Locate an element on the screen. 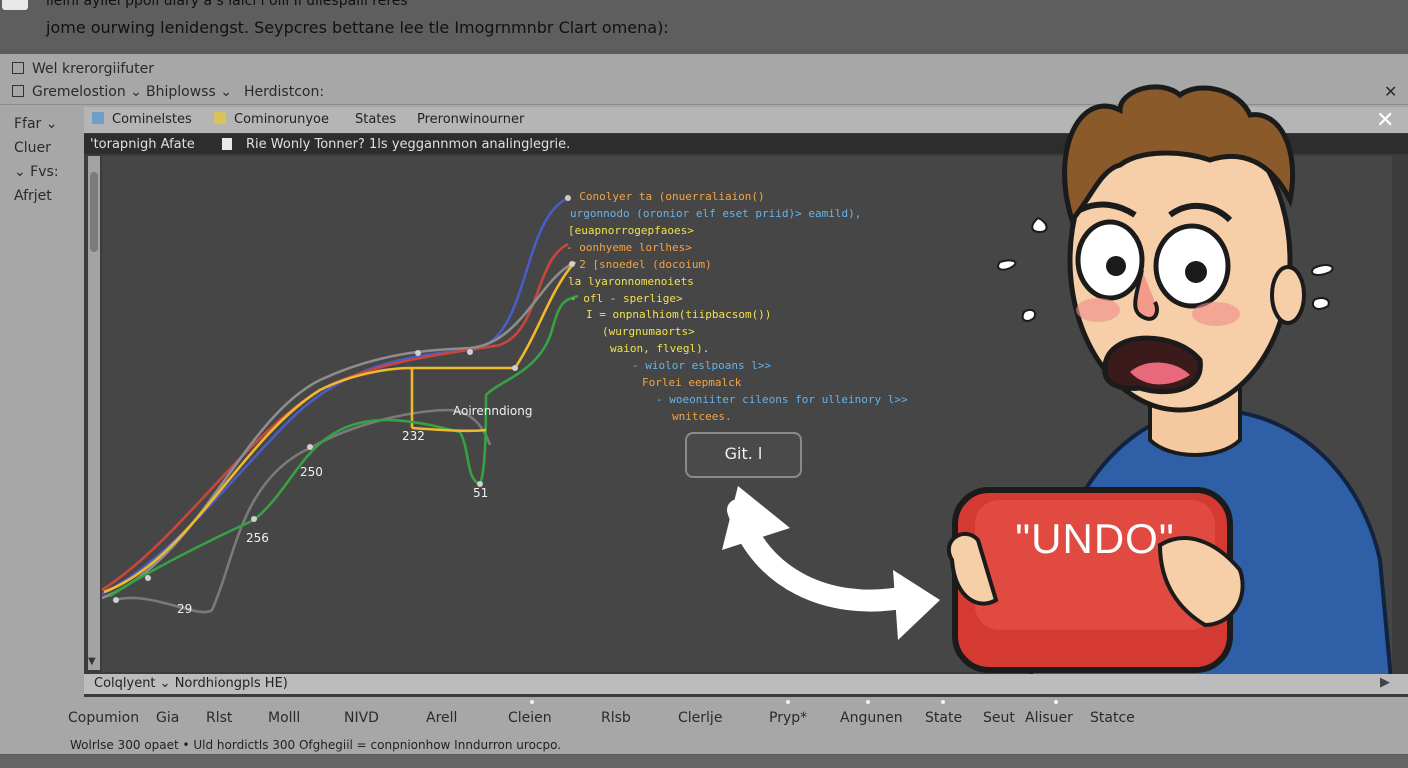  code-line: - 2 [snoedel (docoium) is located at coordinates (639, 264).